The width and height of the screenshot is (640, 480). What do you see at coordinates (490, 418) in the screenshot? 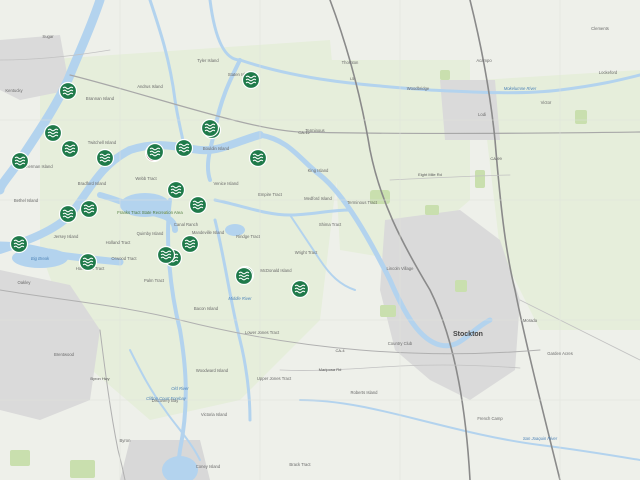
I see `label-french-camp: French Camp` at bounding box center [490, 418].